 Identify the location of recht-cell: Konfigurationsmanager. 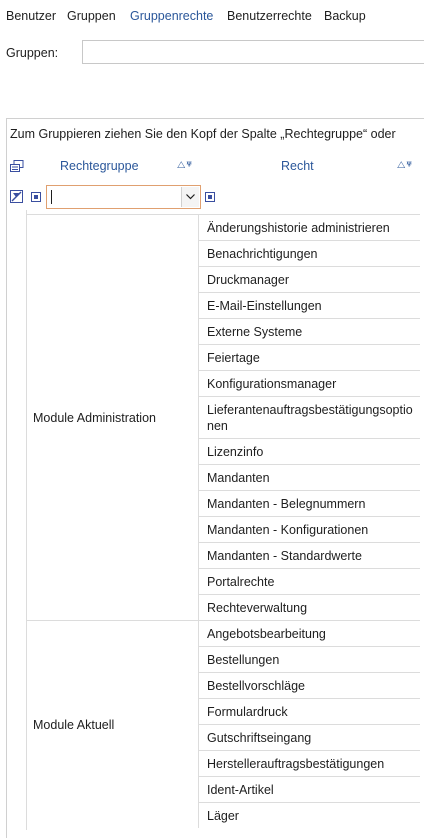
(272, 384).